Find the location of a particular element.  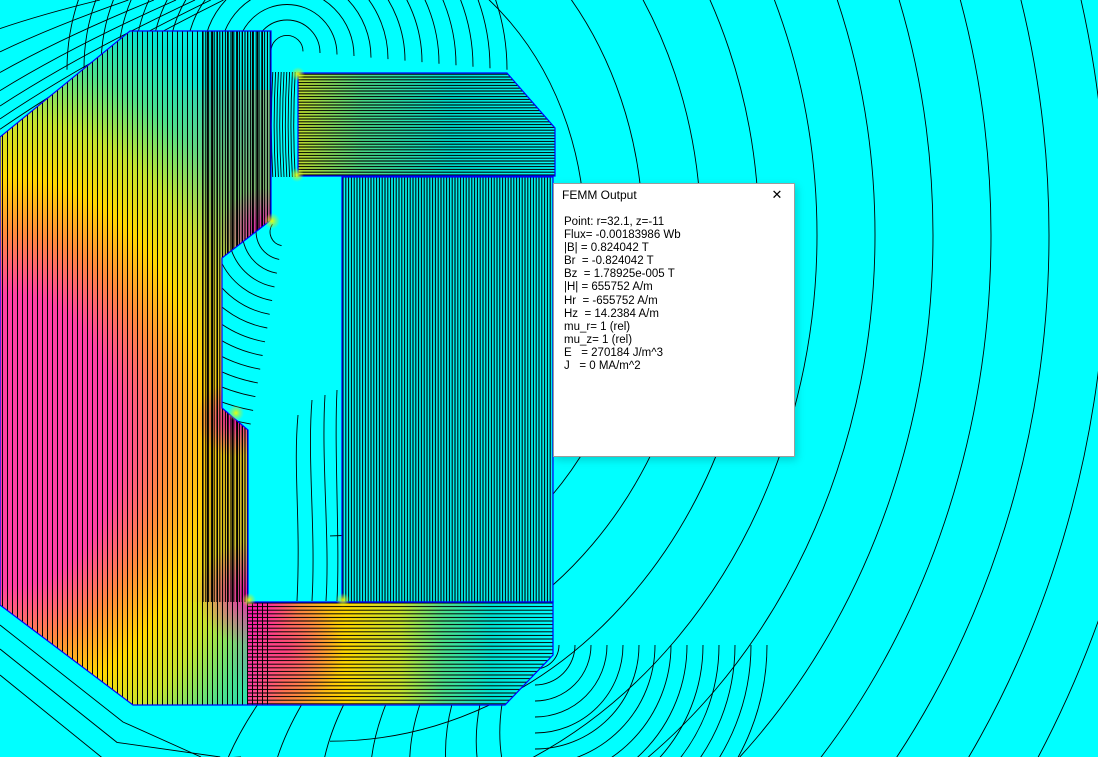

readout-line: |B| = 0.824042 T is located at coordinates (606, 248).